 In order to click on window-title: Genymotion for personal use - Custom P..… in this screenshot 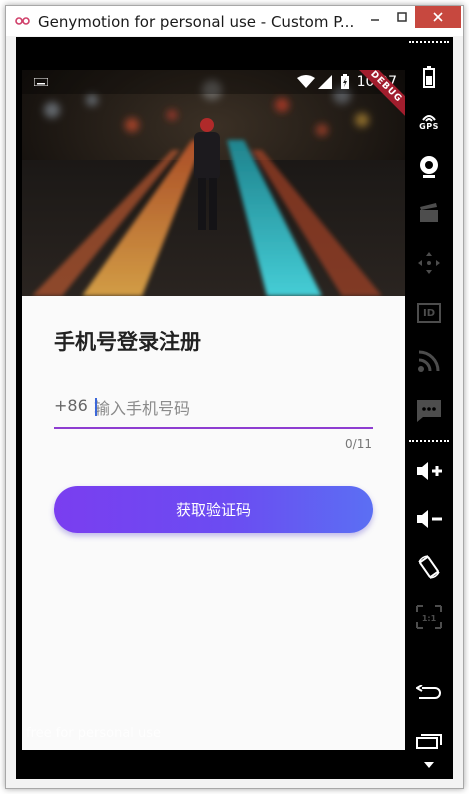, I will do `click(196, 22)`.